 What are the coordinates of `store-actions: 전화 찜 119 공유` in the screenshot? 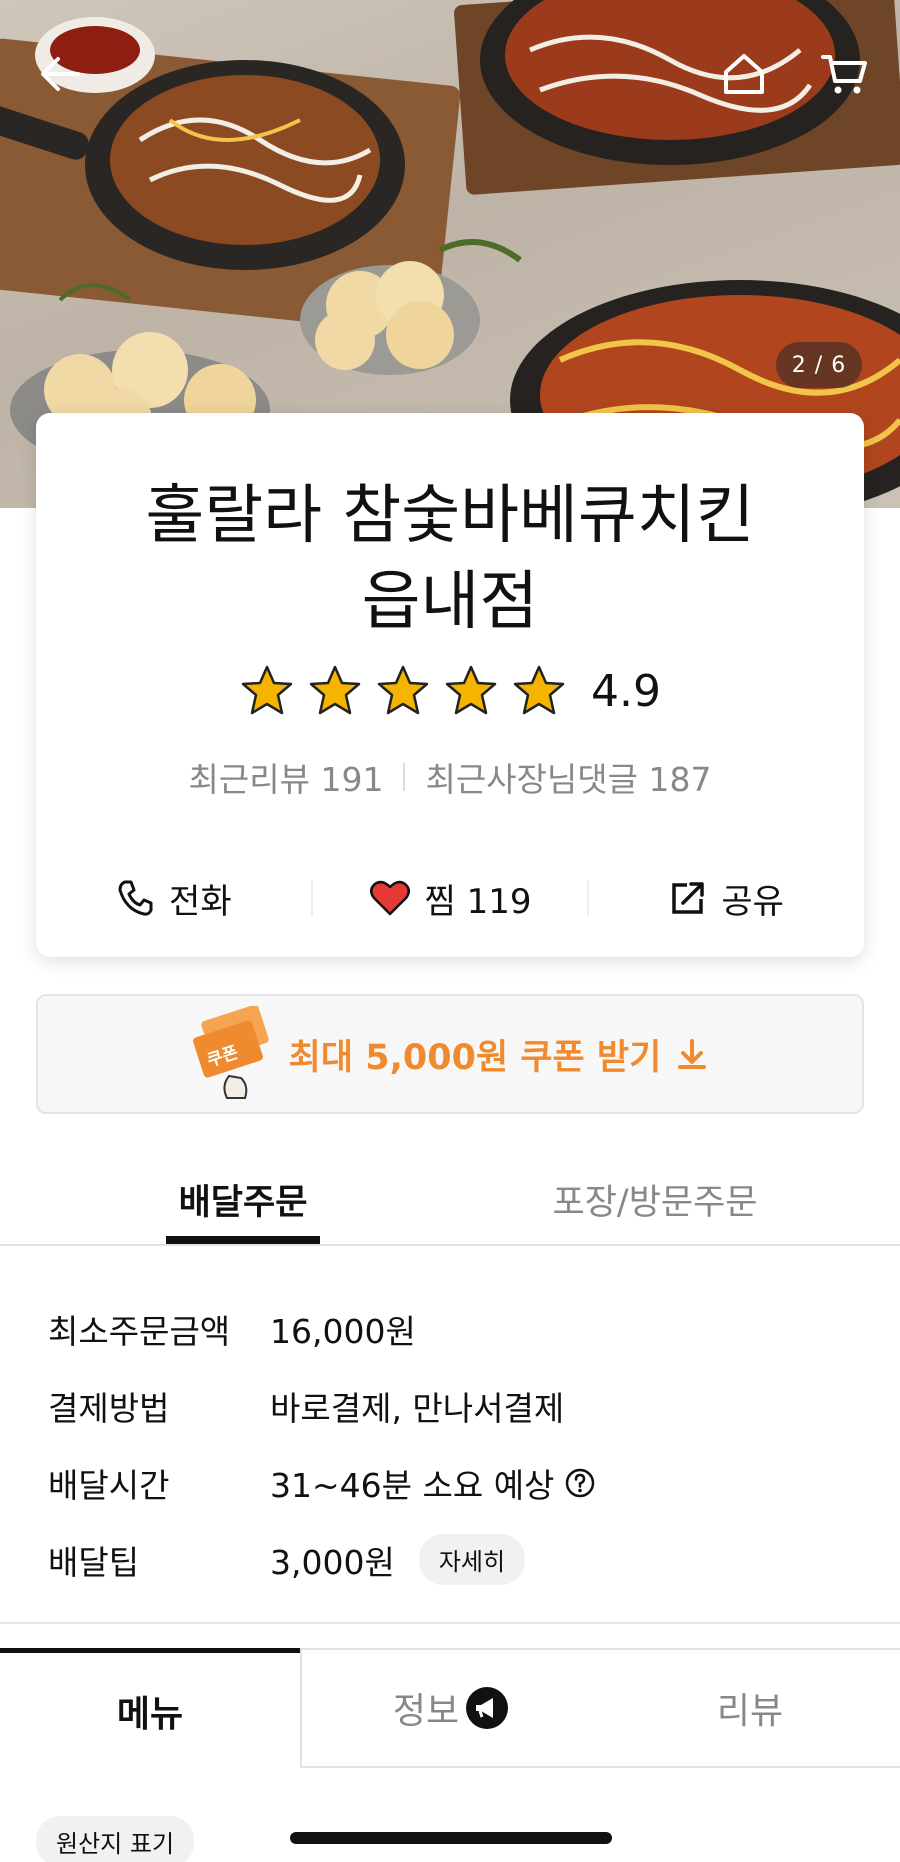 It's located at (450, 898).